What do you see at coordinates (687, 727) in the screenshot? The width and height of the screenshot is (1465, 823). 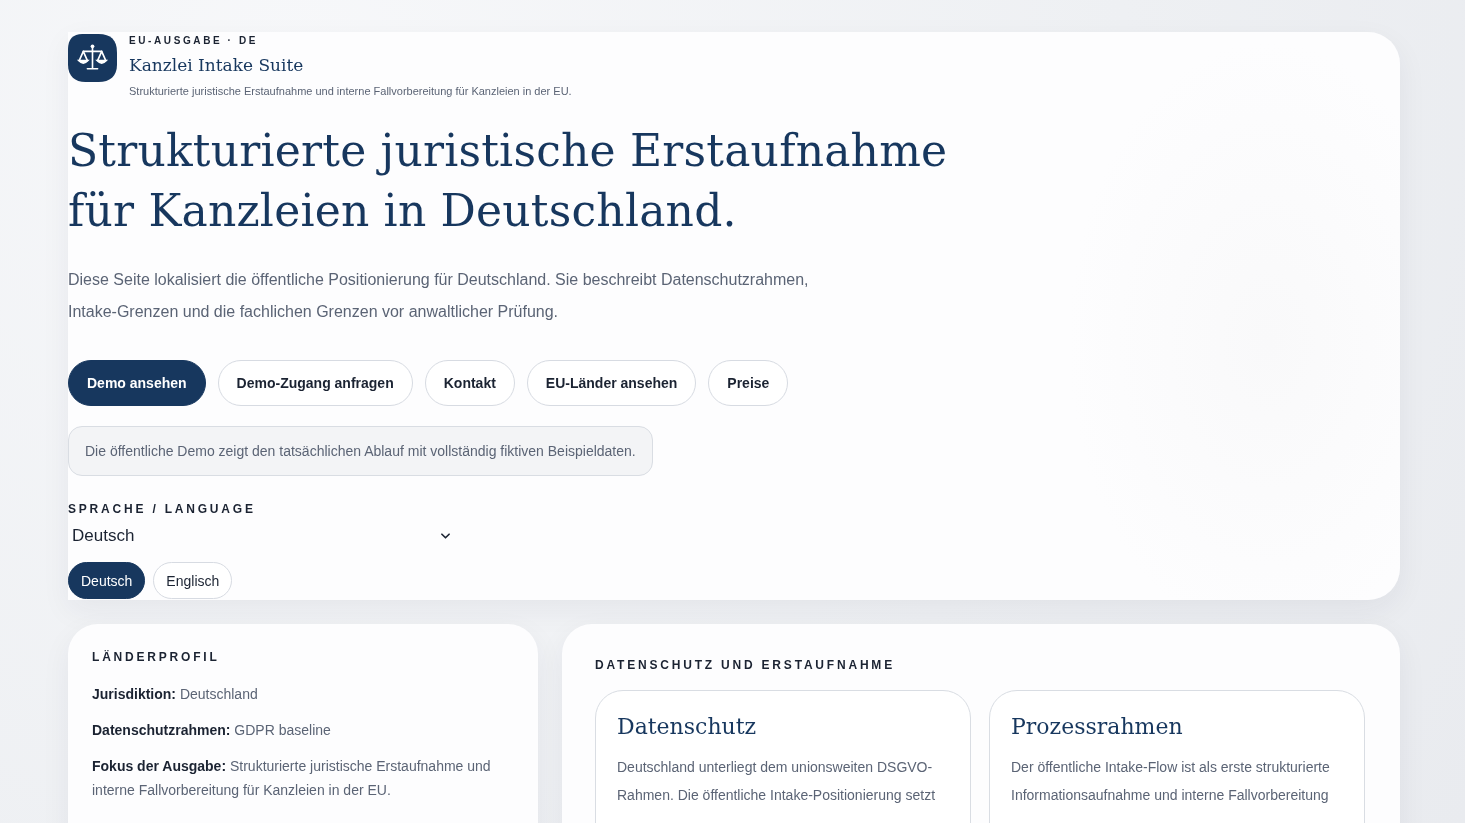 I see `card-title: Datenschutz` at bounding box center [687, 727].